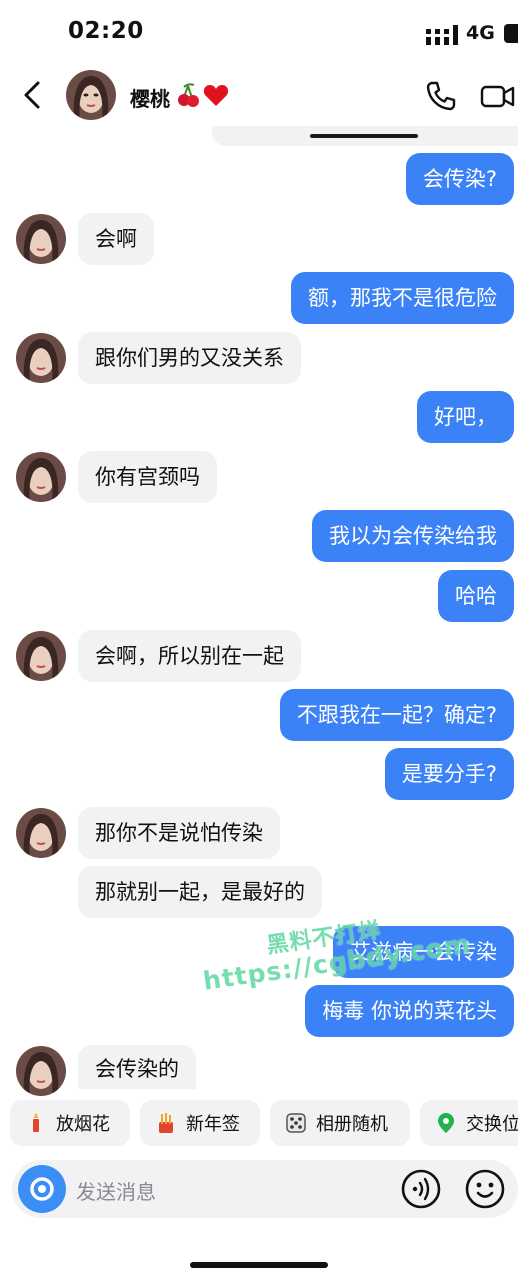 This screenshot has width=518, height=1280. I want to click on scroll-indicator, so click(364, 136).